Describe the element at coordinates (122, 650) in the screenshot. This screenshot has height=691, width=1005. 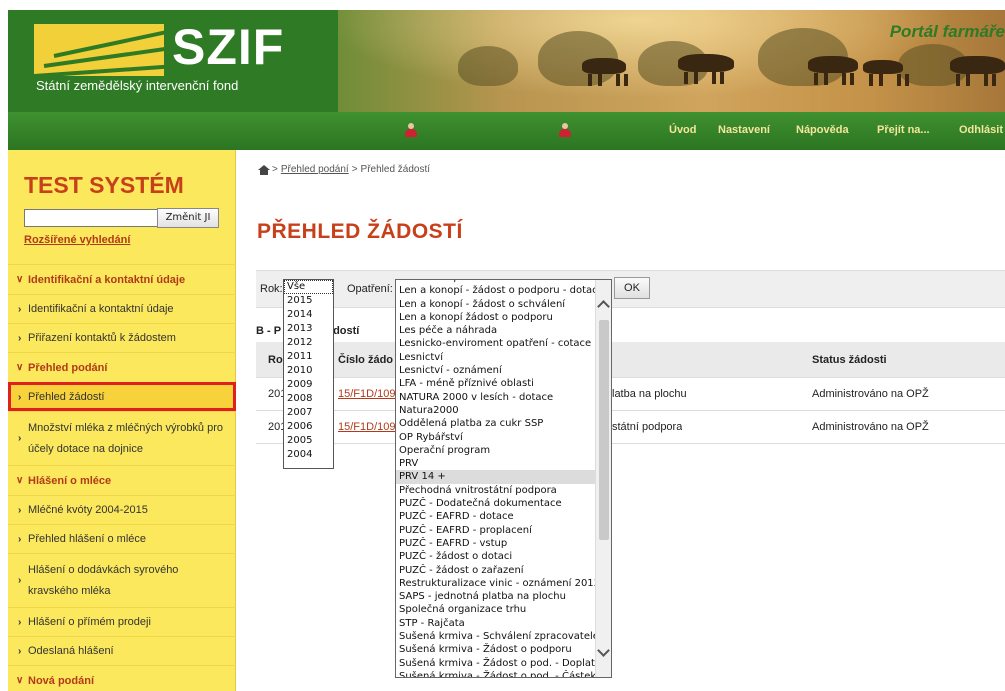
I see `menu-item-odeslana-hlaseni: › Odeslaná hlášení` at that location.